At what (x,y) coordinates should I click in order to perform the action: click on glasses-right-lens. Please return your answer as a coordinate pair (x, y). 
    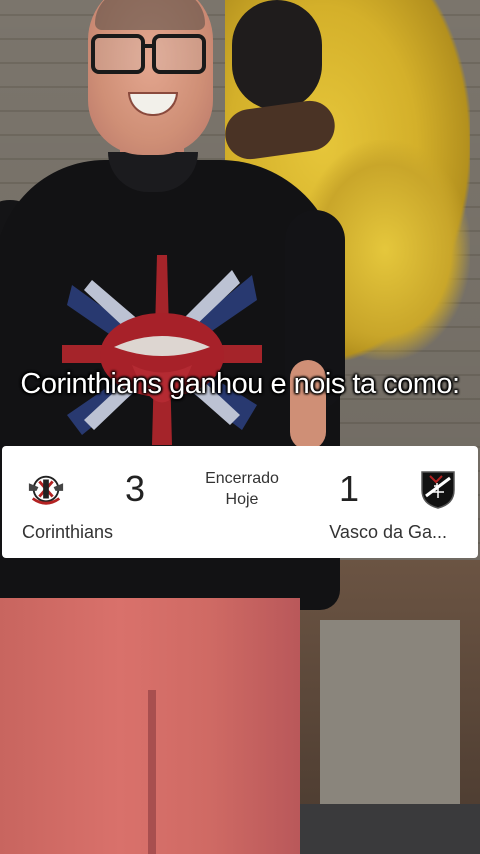
    Looking at the image, I should click on (179, 54).